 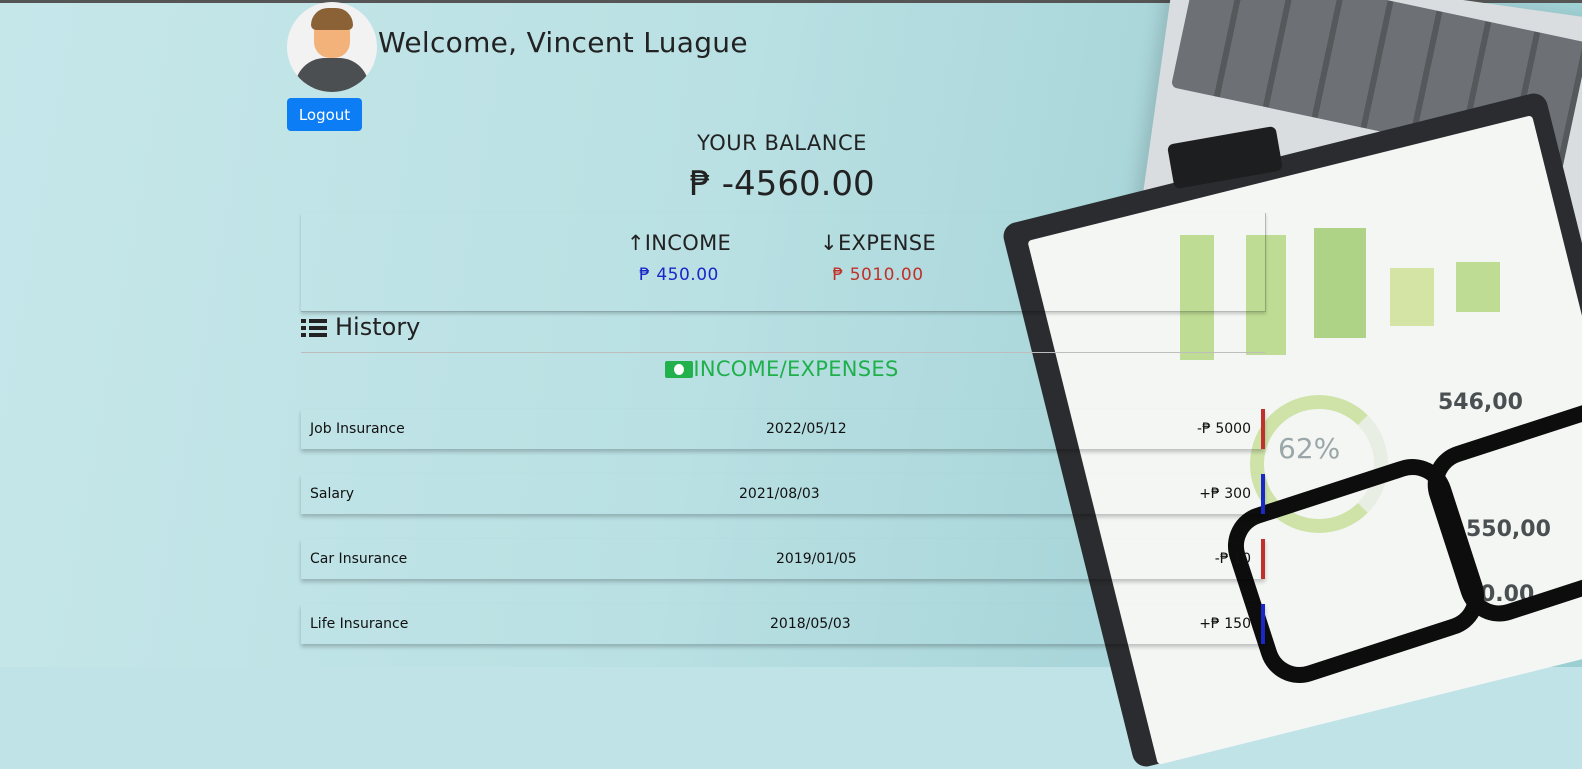 I want to click on transaction-row: Salary 2021/08/03 +₱ 300, so click(x=783, y=494).